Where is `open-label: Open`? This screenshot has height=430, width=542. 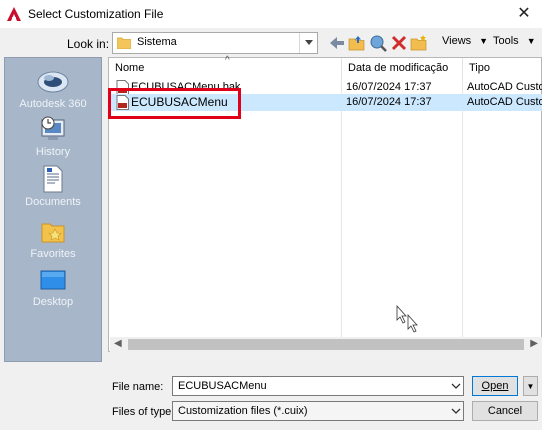
open-label: Open is located at coordinates (495, 386).